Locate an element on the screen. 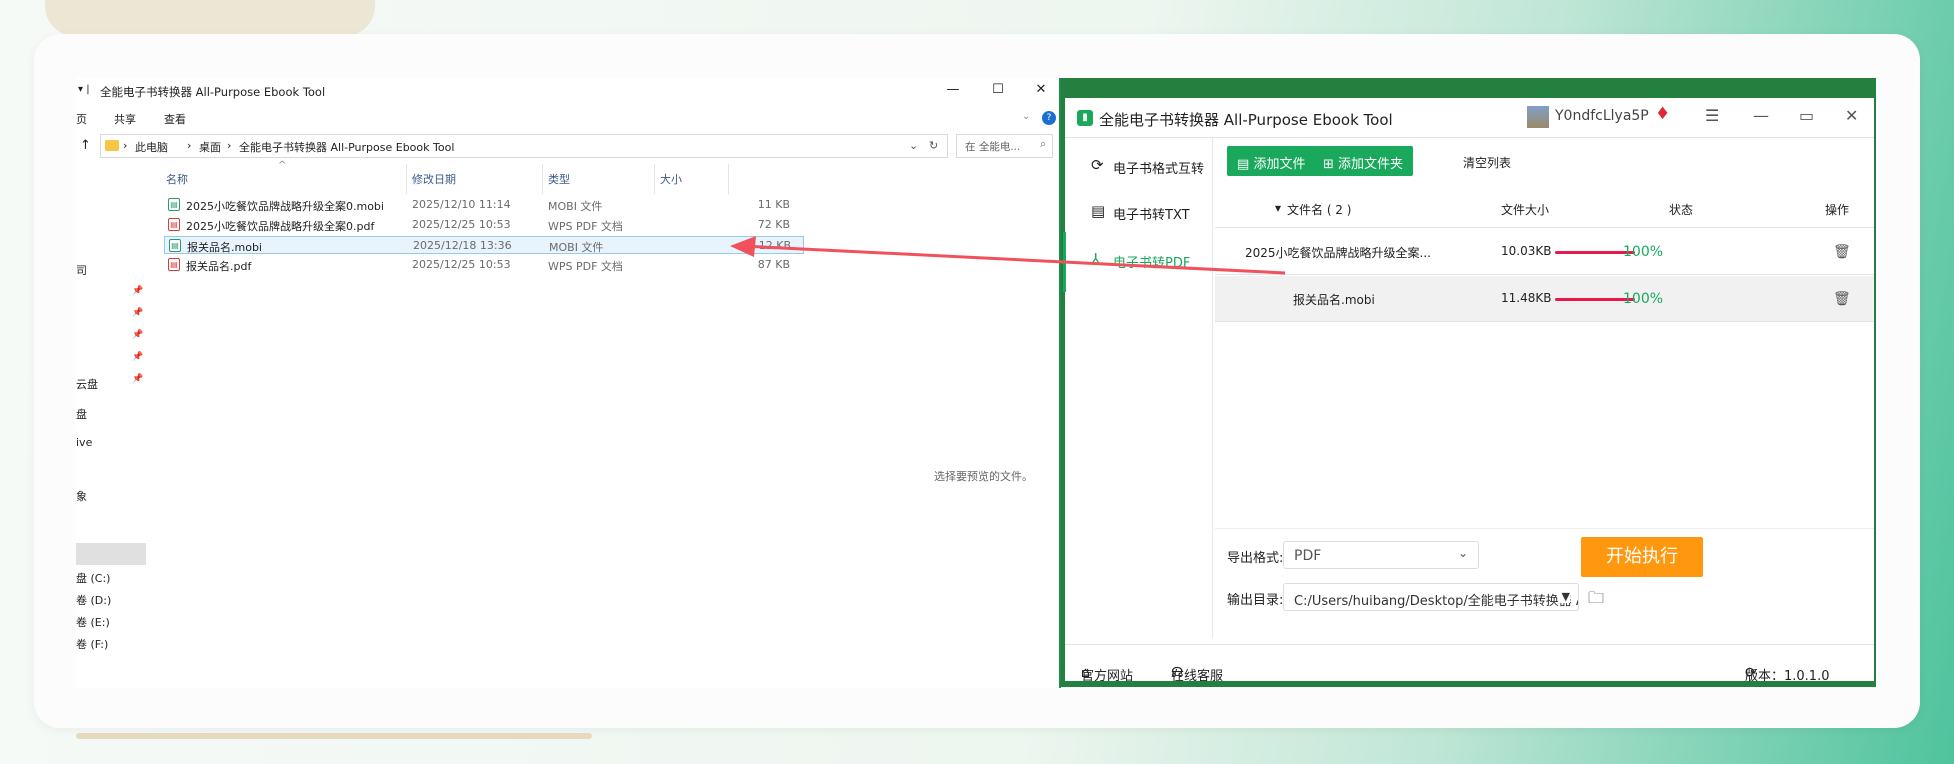 This screenshot has width=1954, height=764. nav-selected-item is located at coordinates (111, 554).